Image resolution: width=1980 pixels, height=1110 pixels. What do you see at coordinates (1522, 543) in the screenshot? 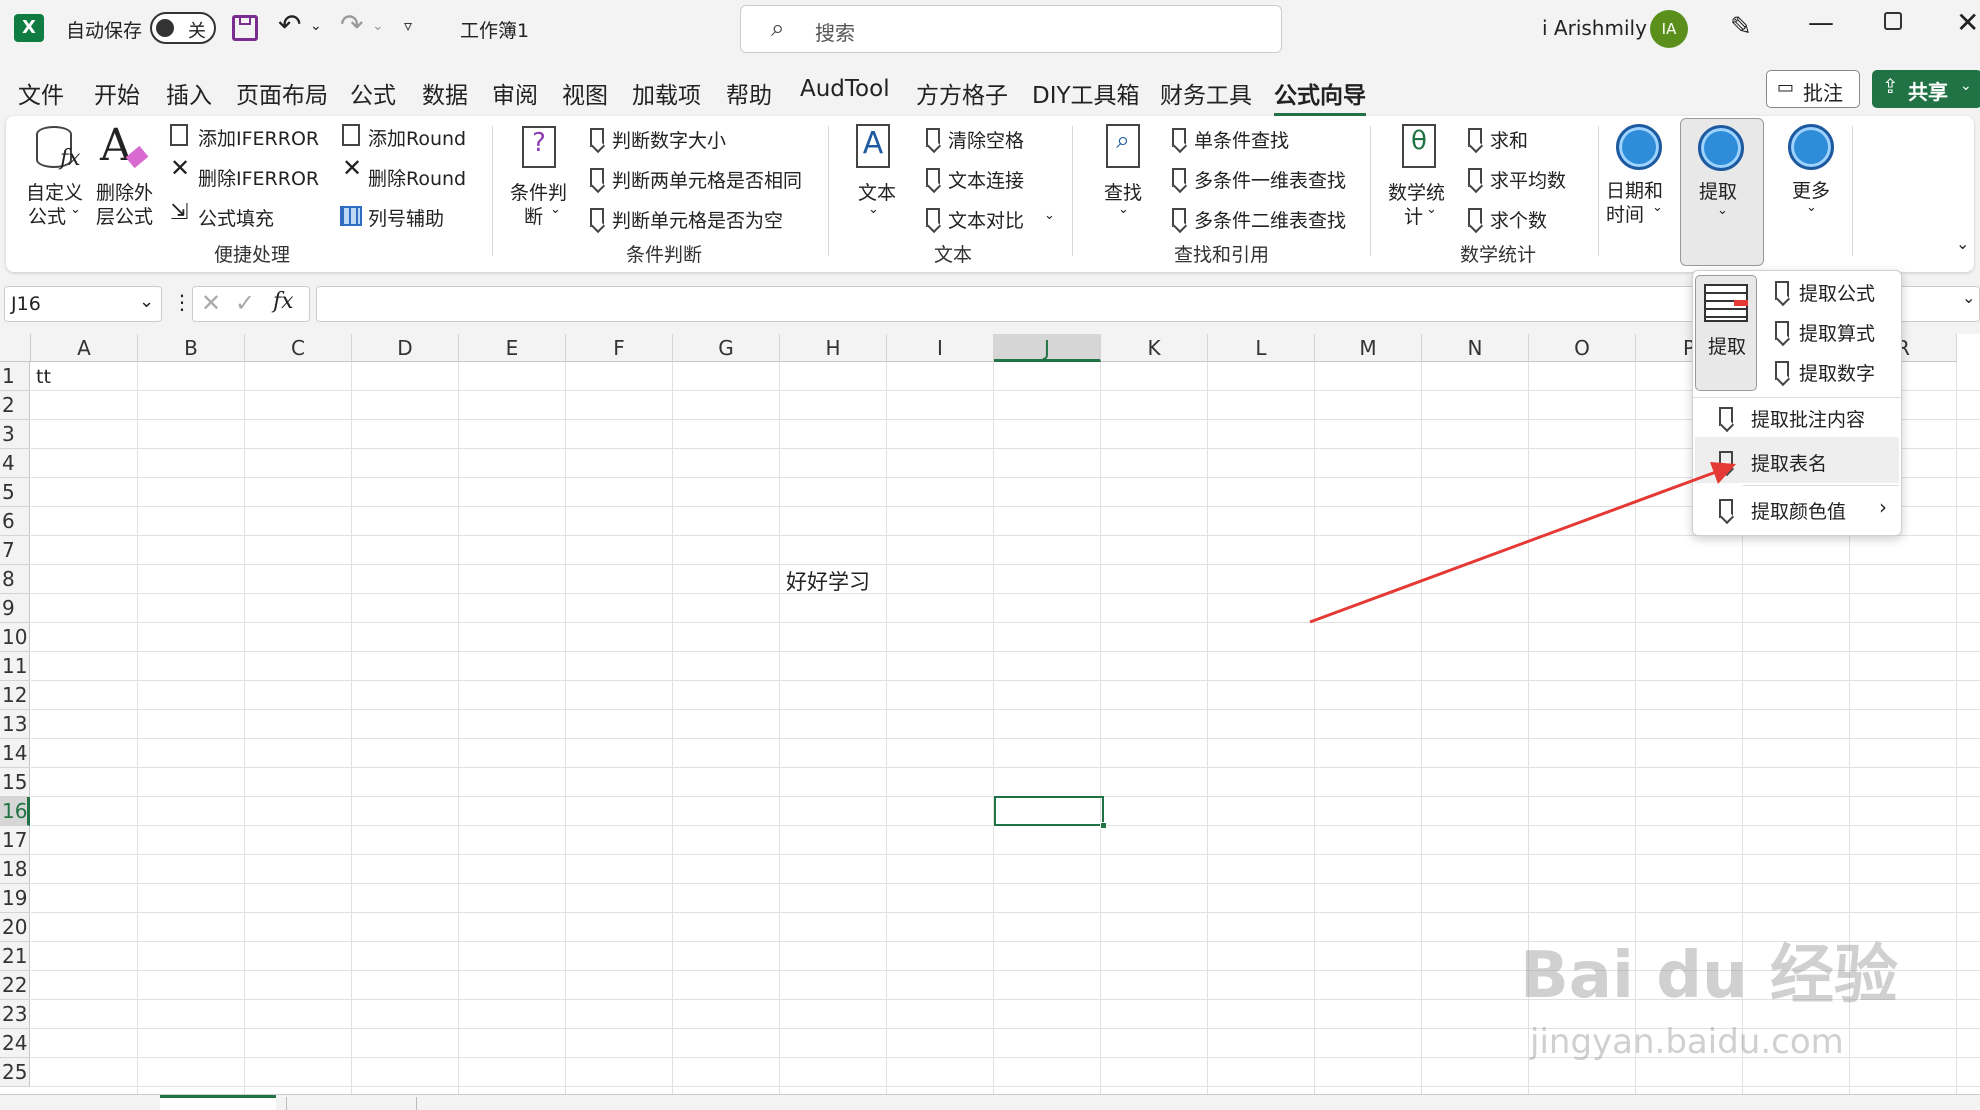
I see `annotation-arrow` at bounding box center [1522, 543].